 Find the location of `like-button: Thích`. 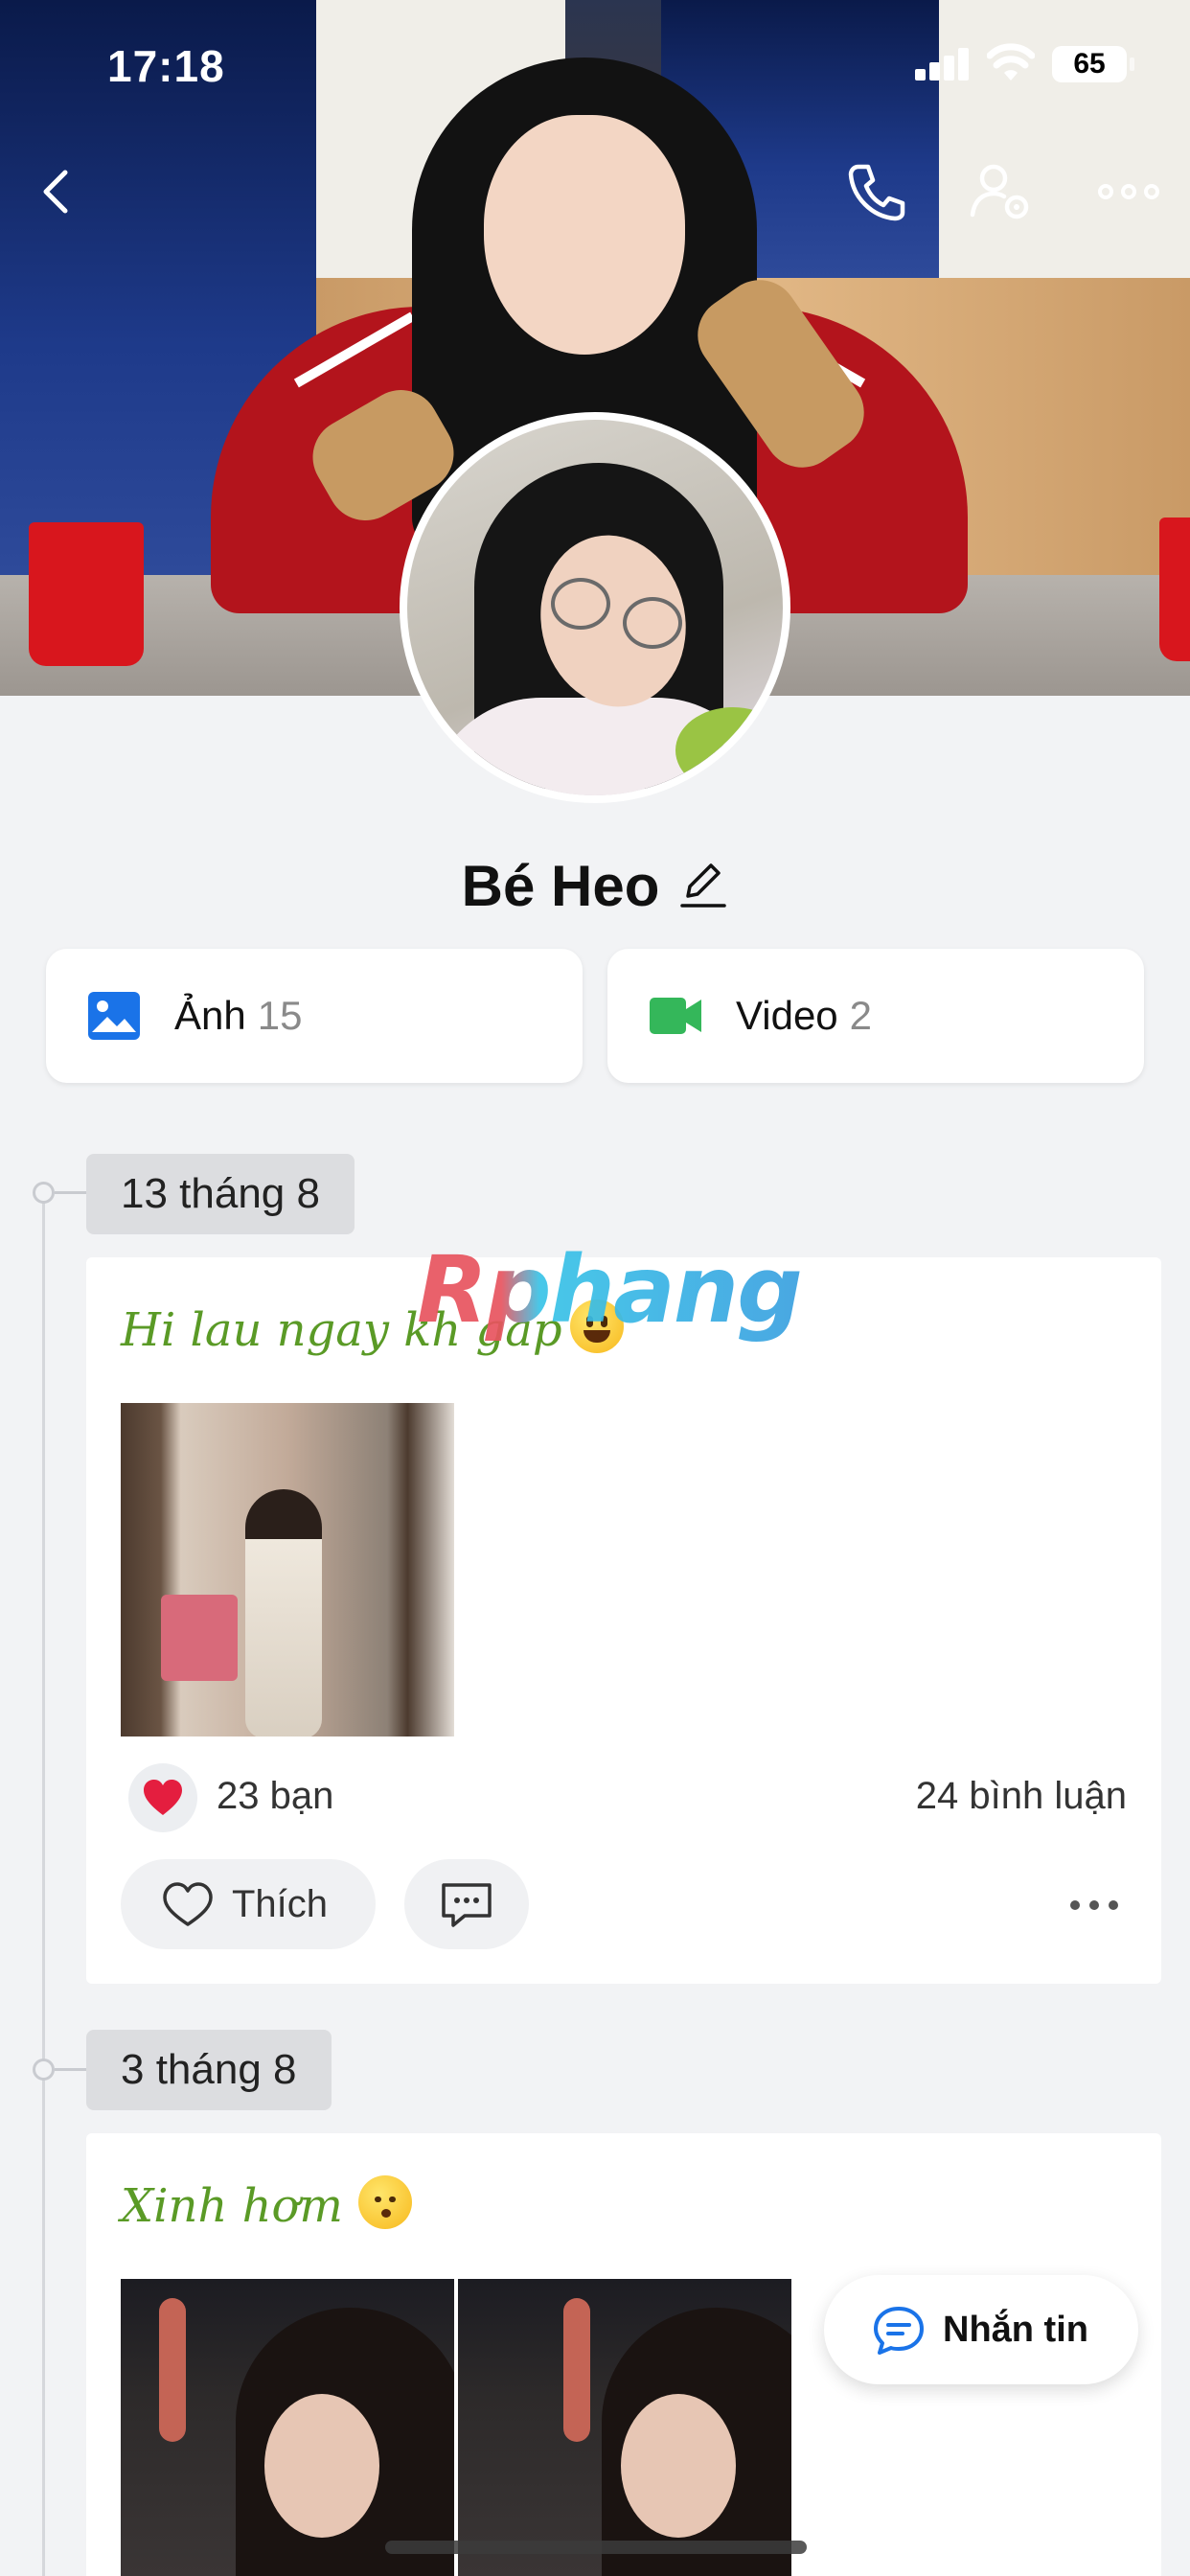

like-button: Thích is located at coordinates (249, 1904).